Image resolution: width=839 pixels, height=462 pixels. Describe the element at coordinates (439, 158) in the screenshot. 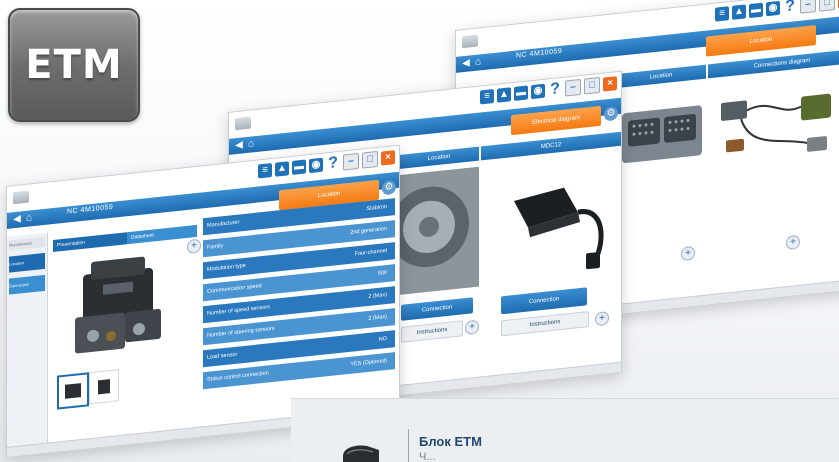

I see `window-middle-panel-left-title: Location` at that location.